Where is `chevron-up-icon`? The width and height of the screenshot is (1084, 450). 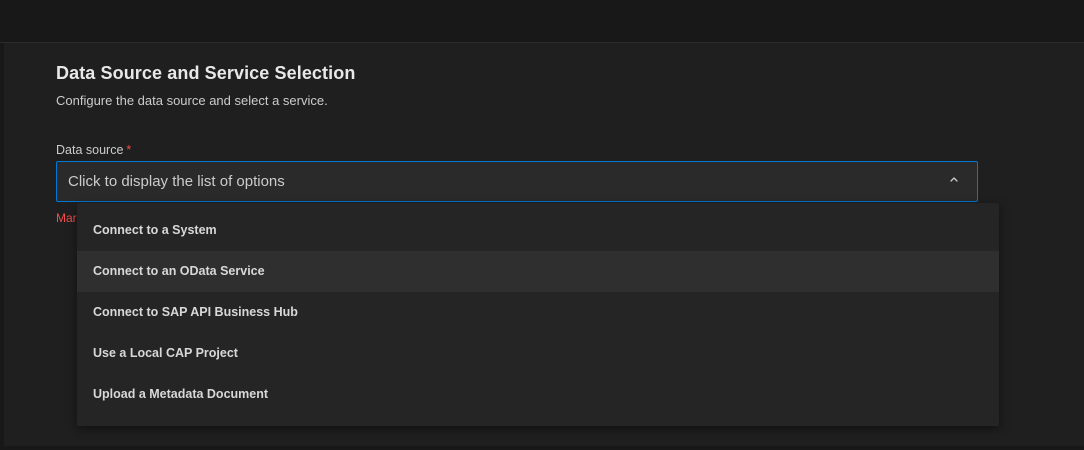
chevron-up-icon is located at coordinates (954, 180).